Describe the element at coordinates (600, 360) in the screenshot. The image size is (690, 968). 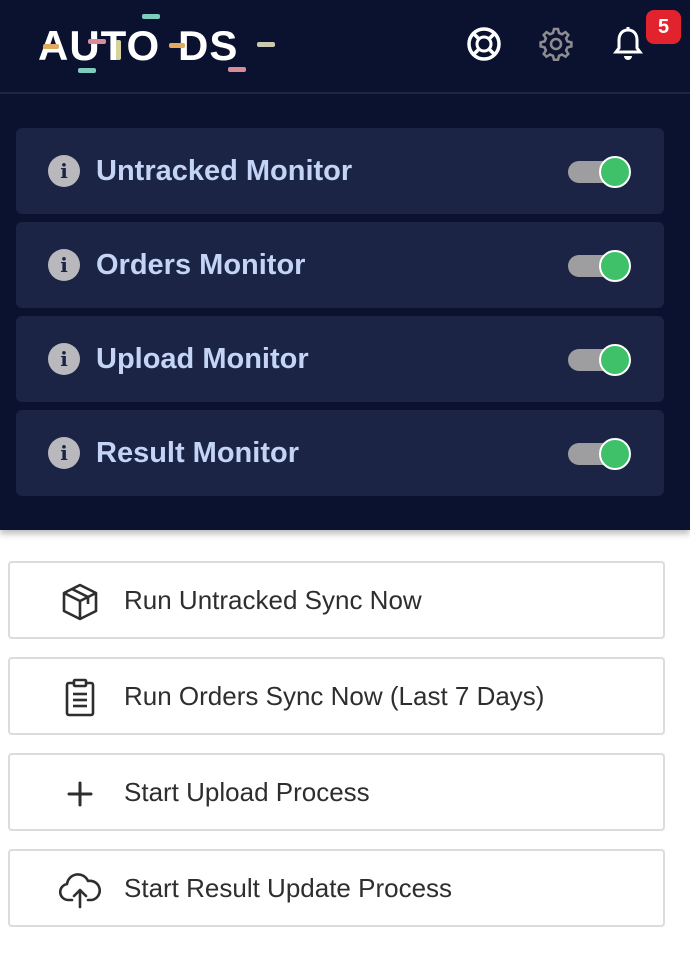
I see `upload-monitor-toggle` at that location.